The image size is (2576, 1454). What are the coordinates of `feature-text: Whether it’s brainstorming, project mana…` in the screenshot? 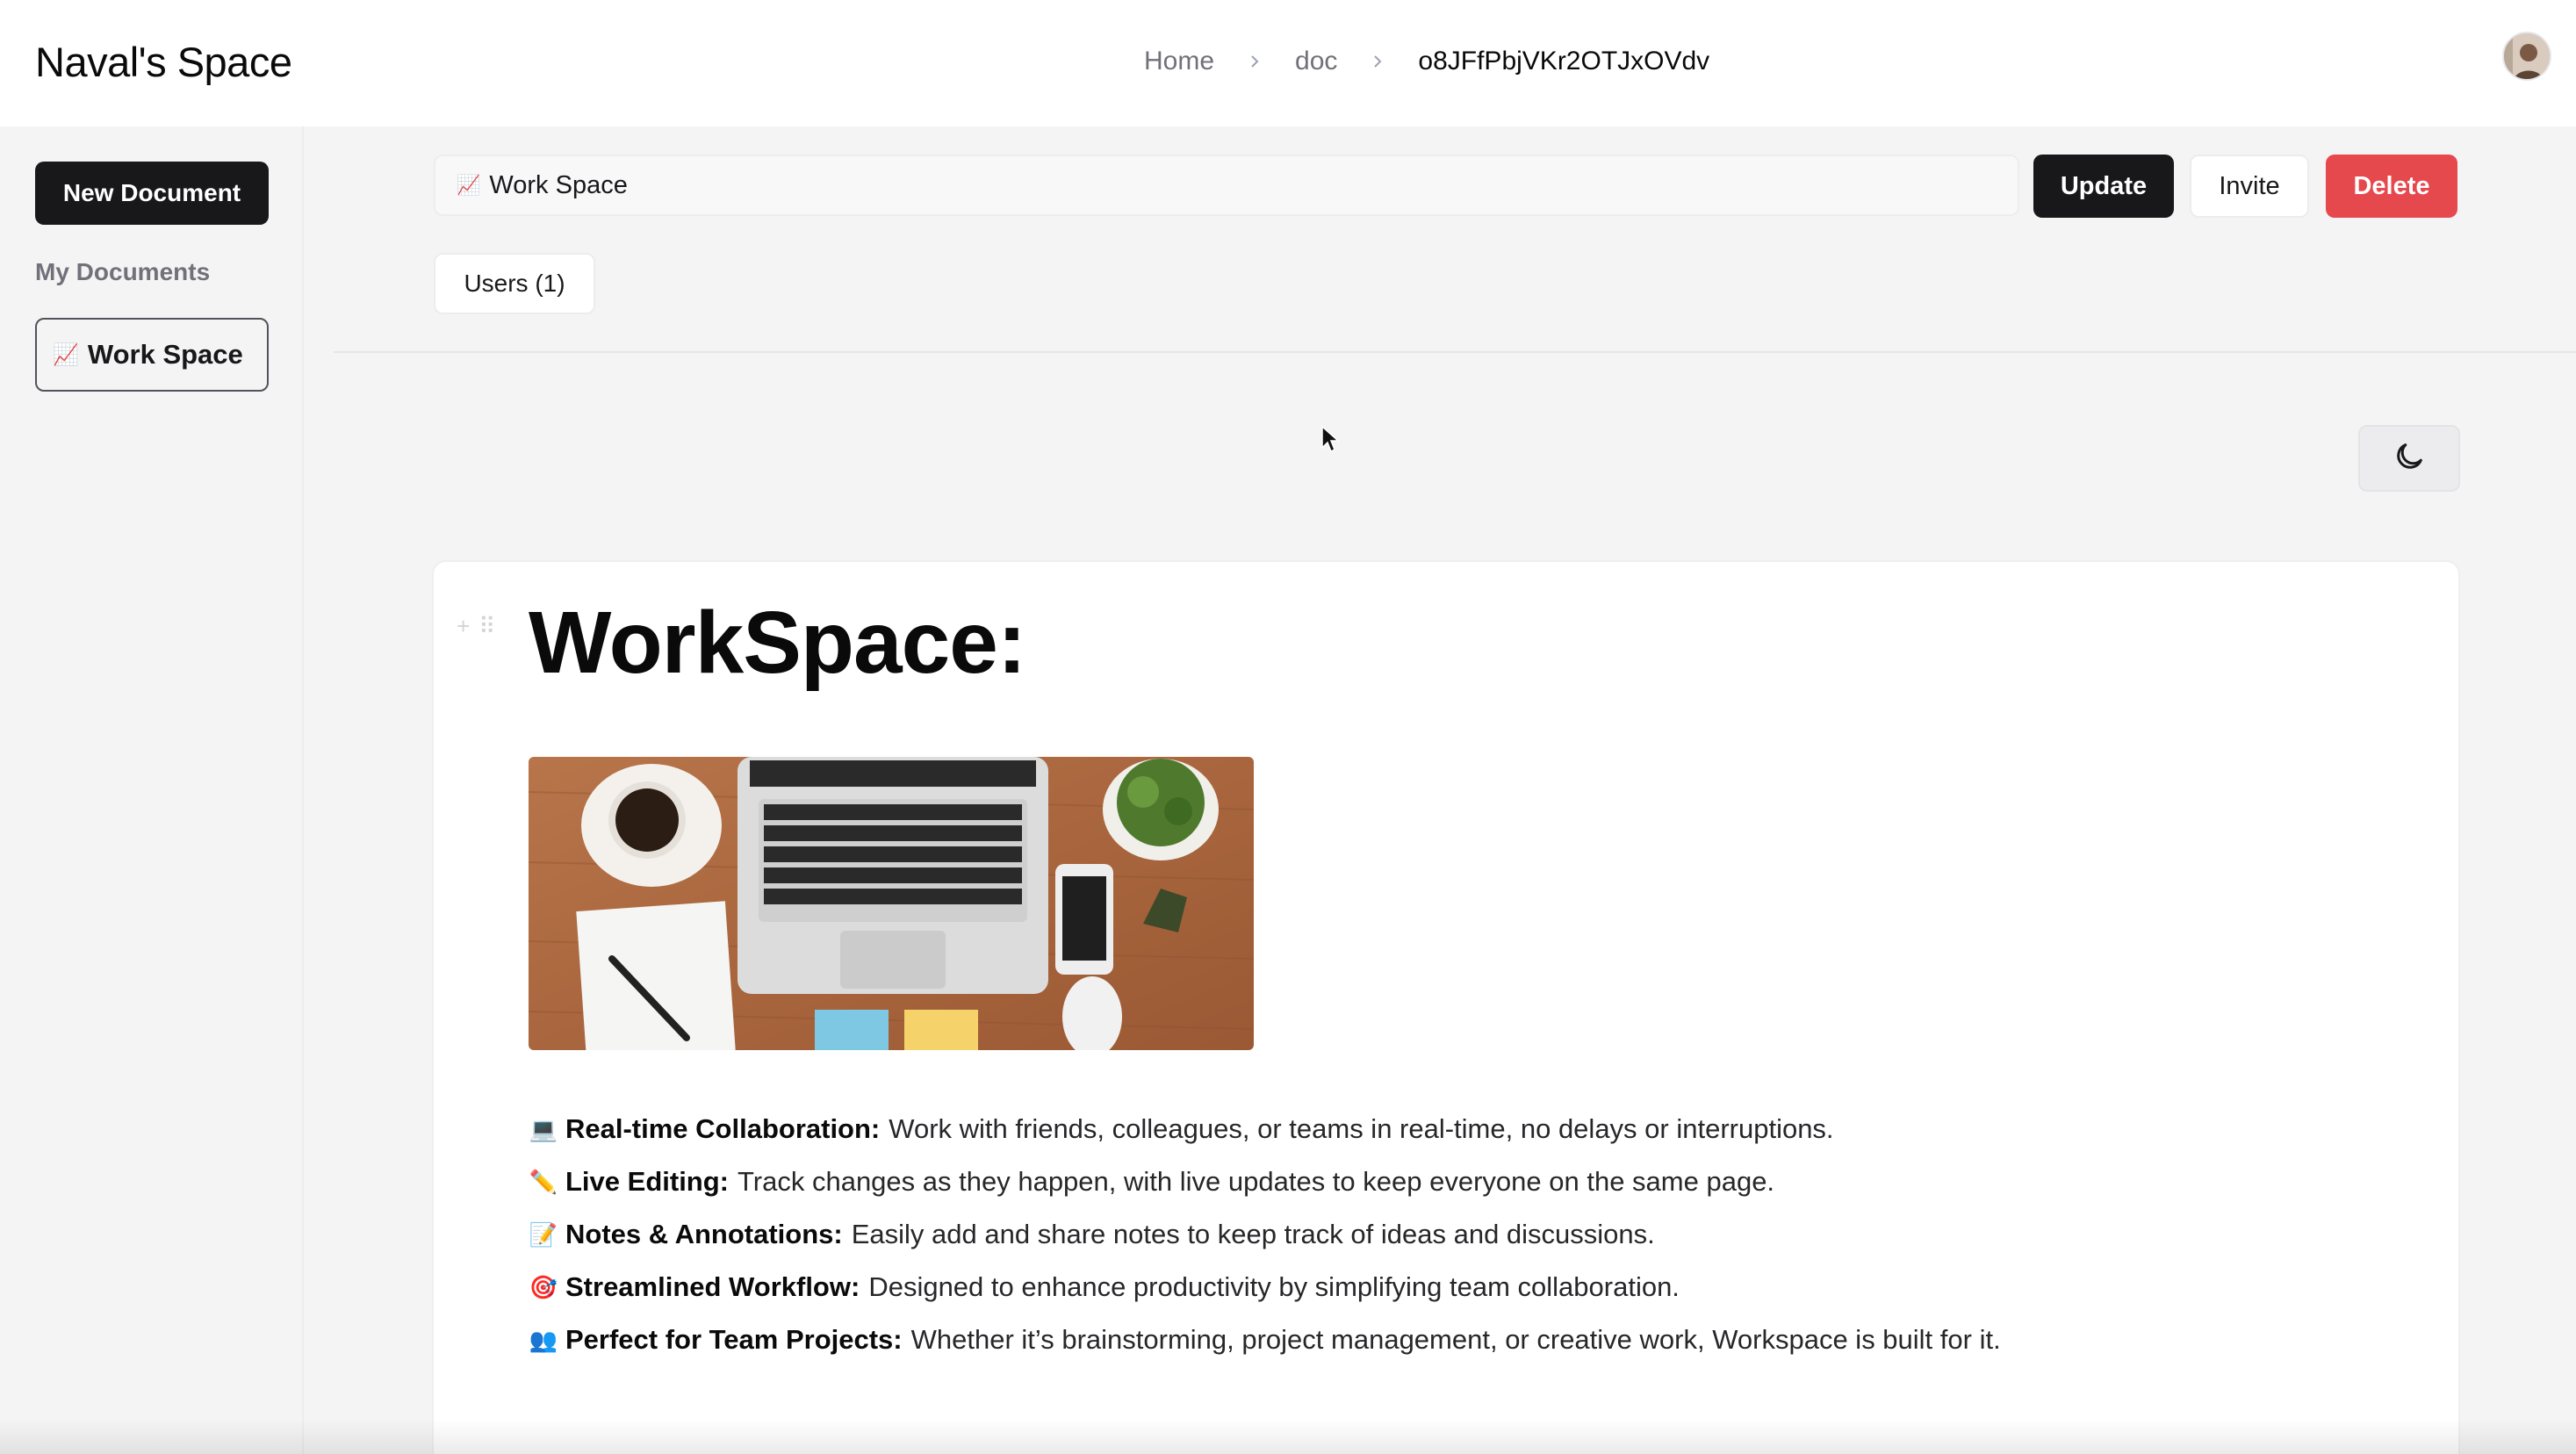 It's located at (1455, 1339).